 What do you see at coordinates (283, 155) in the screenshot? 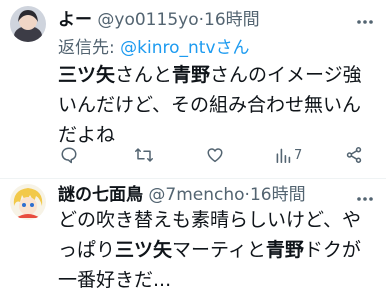
I see `views-icon` at bounding box center [283, 155].